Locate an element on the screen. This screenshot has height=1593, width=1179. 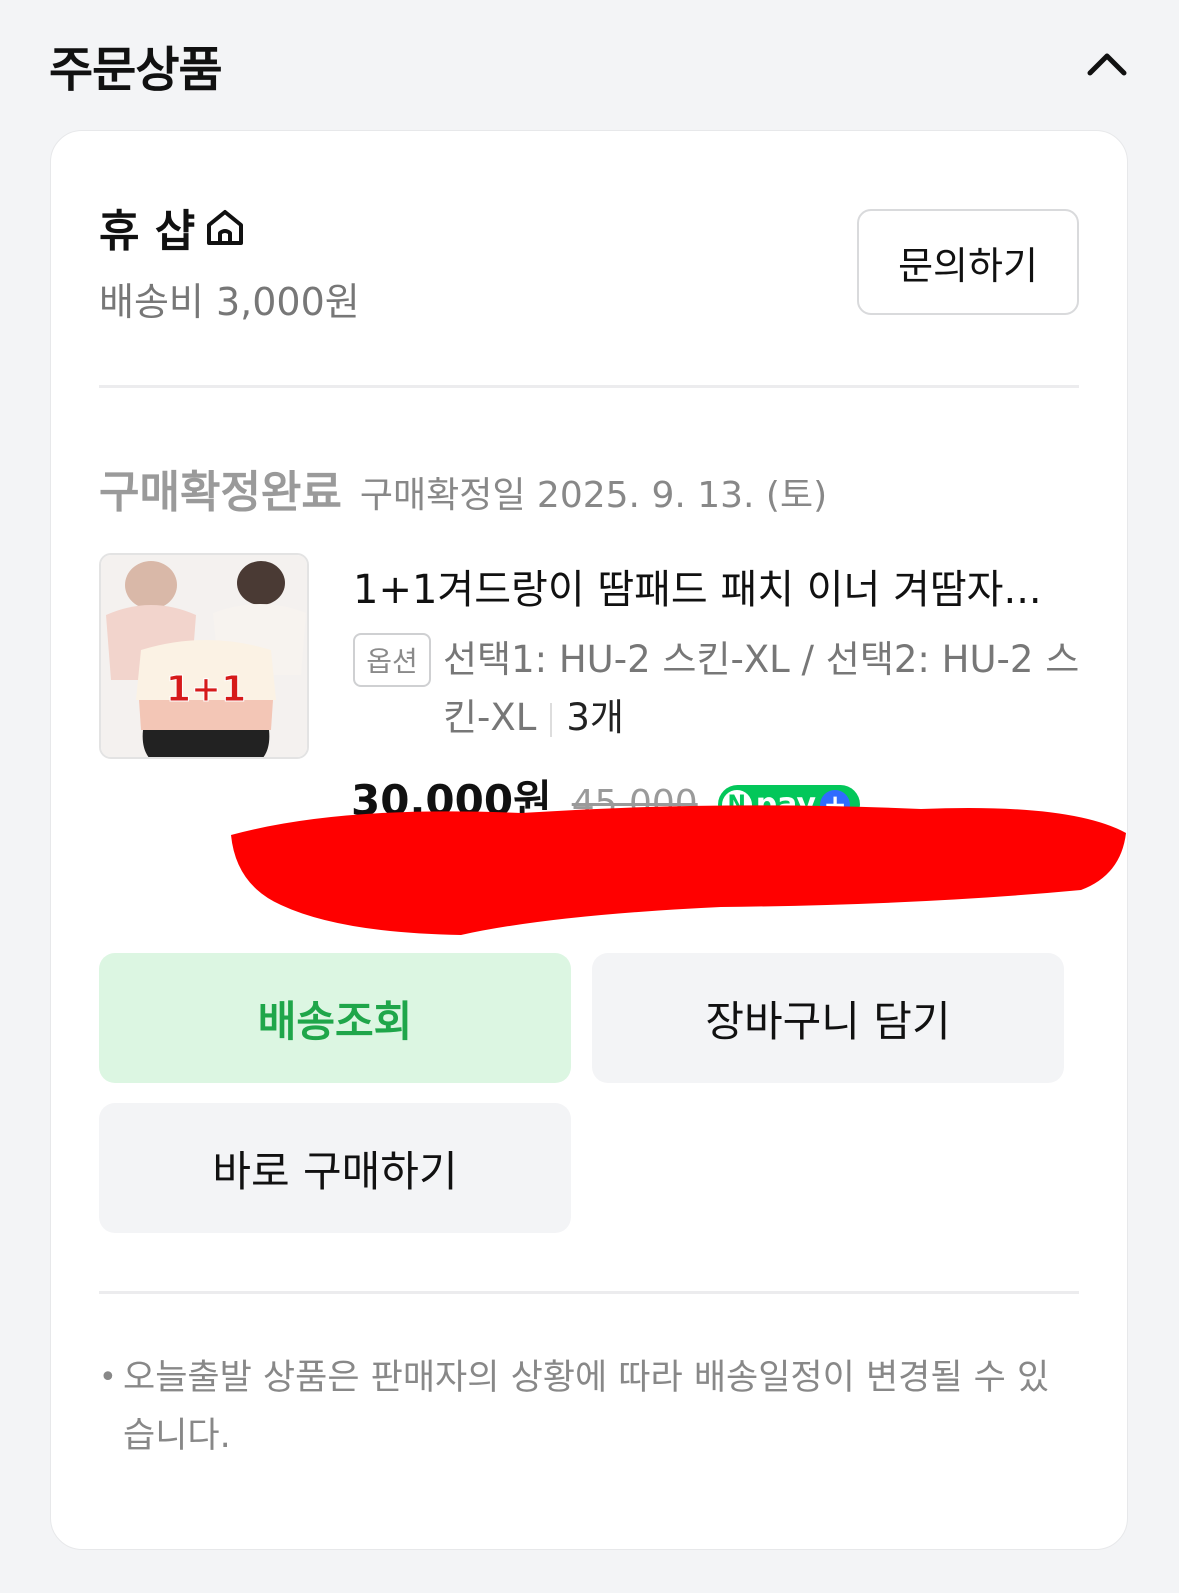
order-status: 구매확정완료 is located at coordinates (220, 492).